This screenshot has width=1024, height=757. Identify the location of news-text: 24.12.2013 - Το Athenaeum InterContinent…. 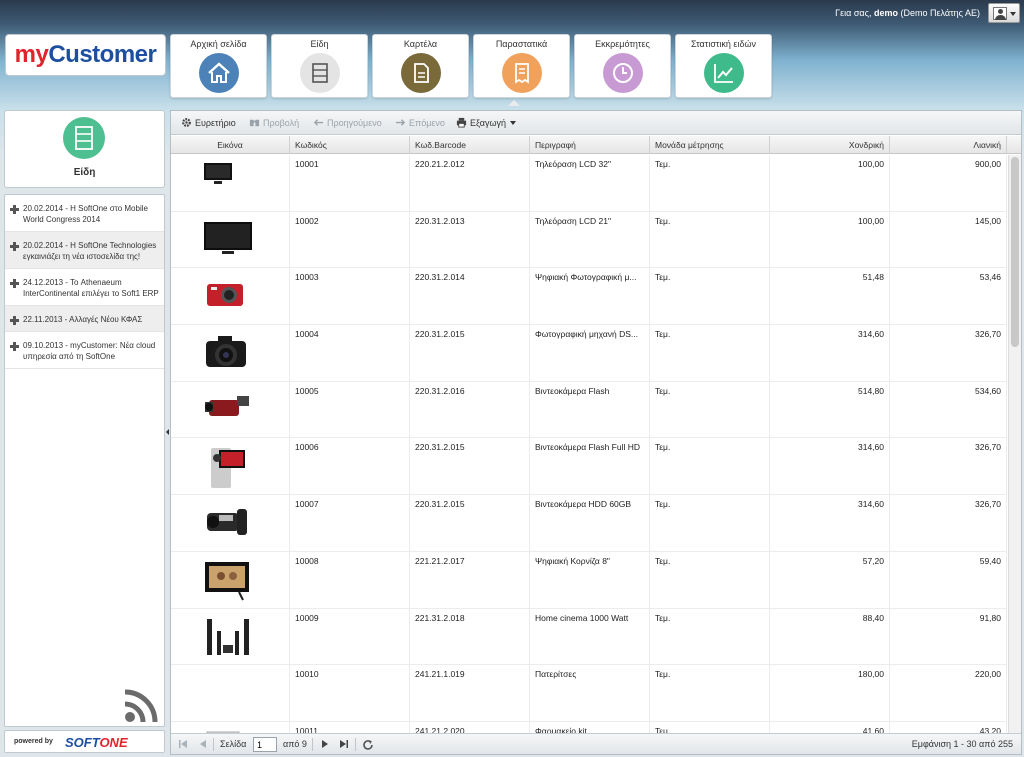
(91, 288).